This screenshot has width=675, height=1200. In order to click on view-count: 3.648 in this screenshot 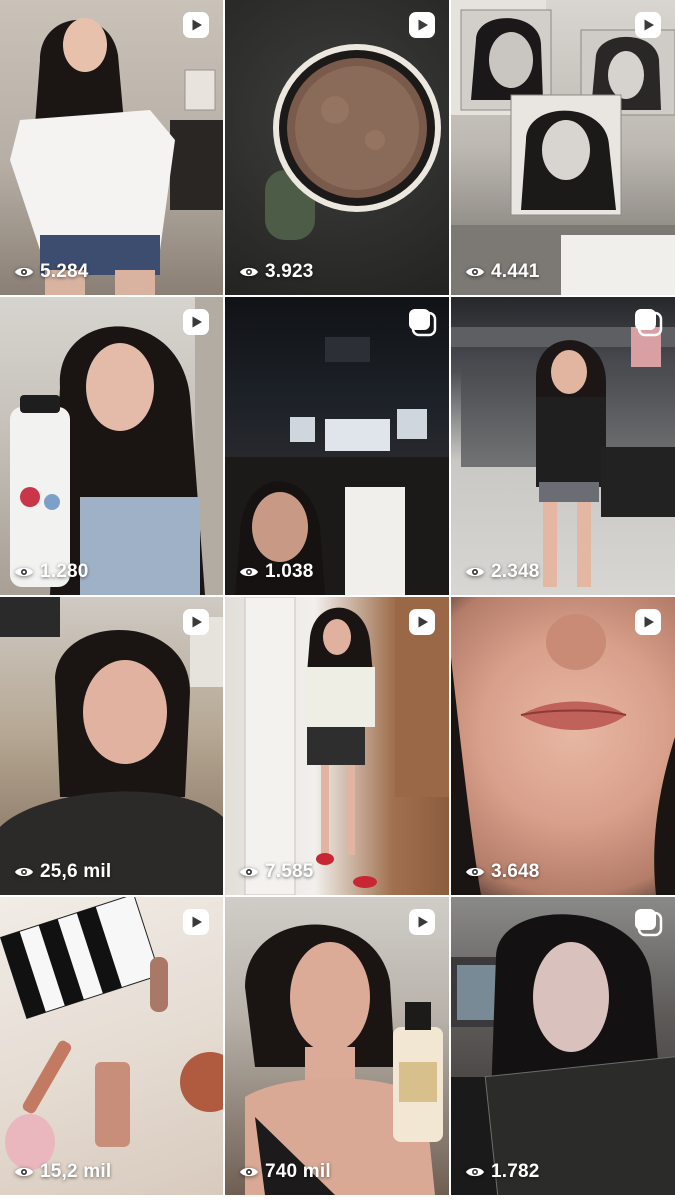, I will do `click(502, 872)`.